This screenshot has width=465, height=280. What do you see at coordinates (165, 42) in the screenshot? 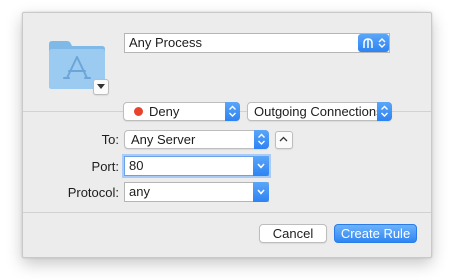
I see `process-field-value: Any Process` at bounding box center [165, 42].